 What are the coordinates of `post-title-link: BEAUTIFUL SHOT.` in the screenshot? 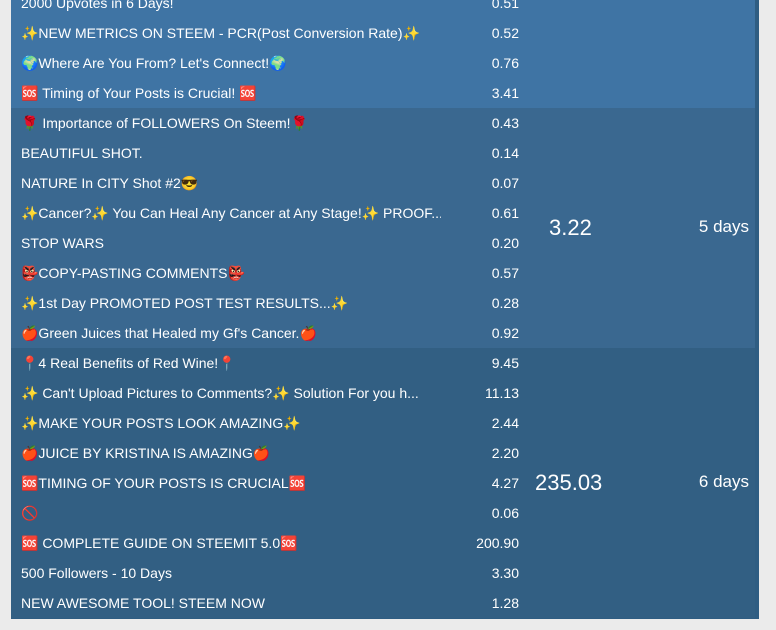 It's located at (82, 153).